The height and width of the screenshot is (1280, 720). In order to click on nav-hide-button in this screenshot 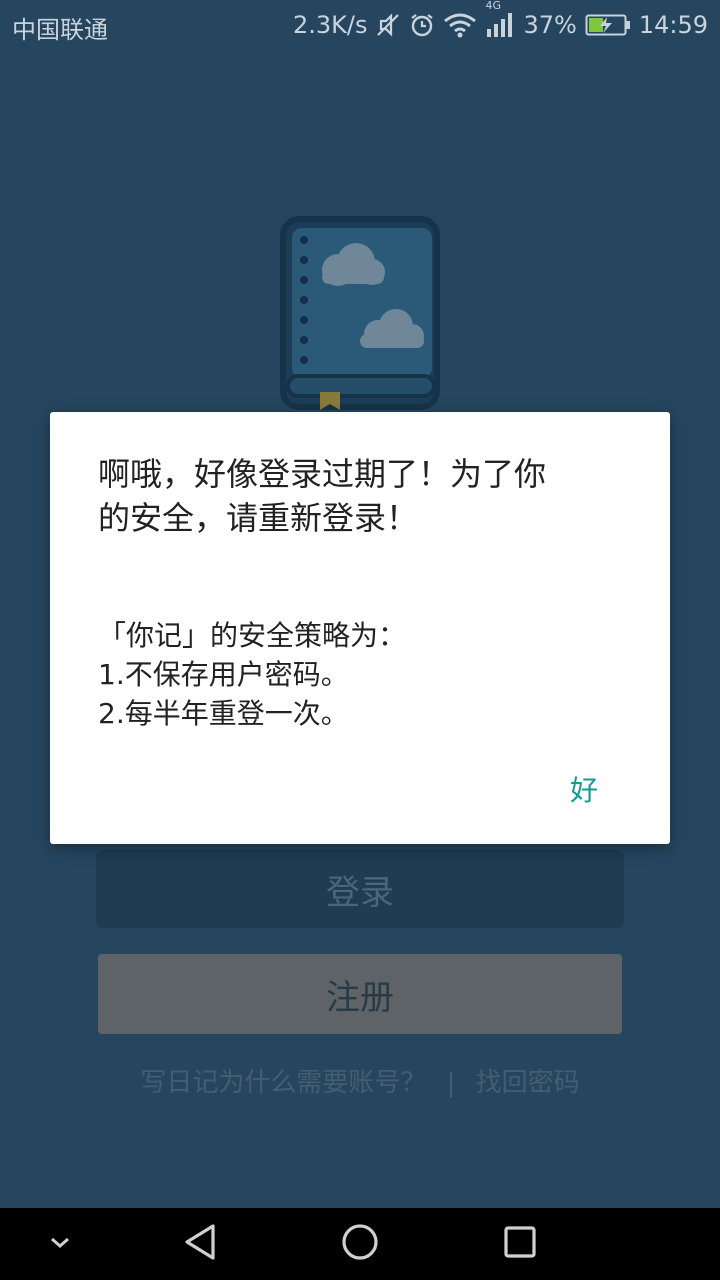, I will do `click(60, 1244)`.